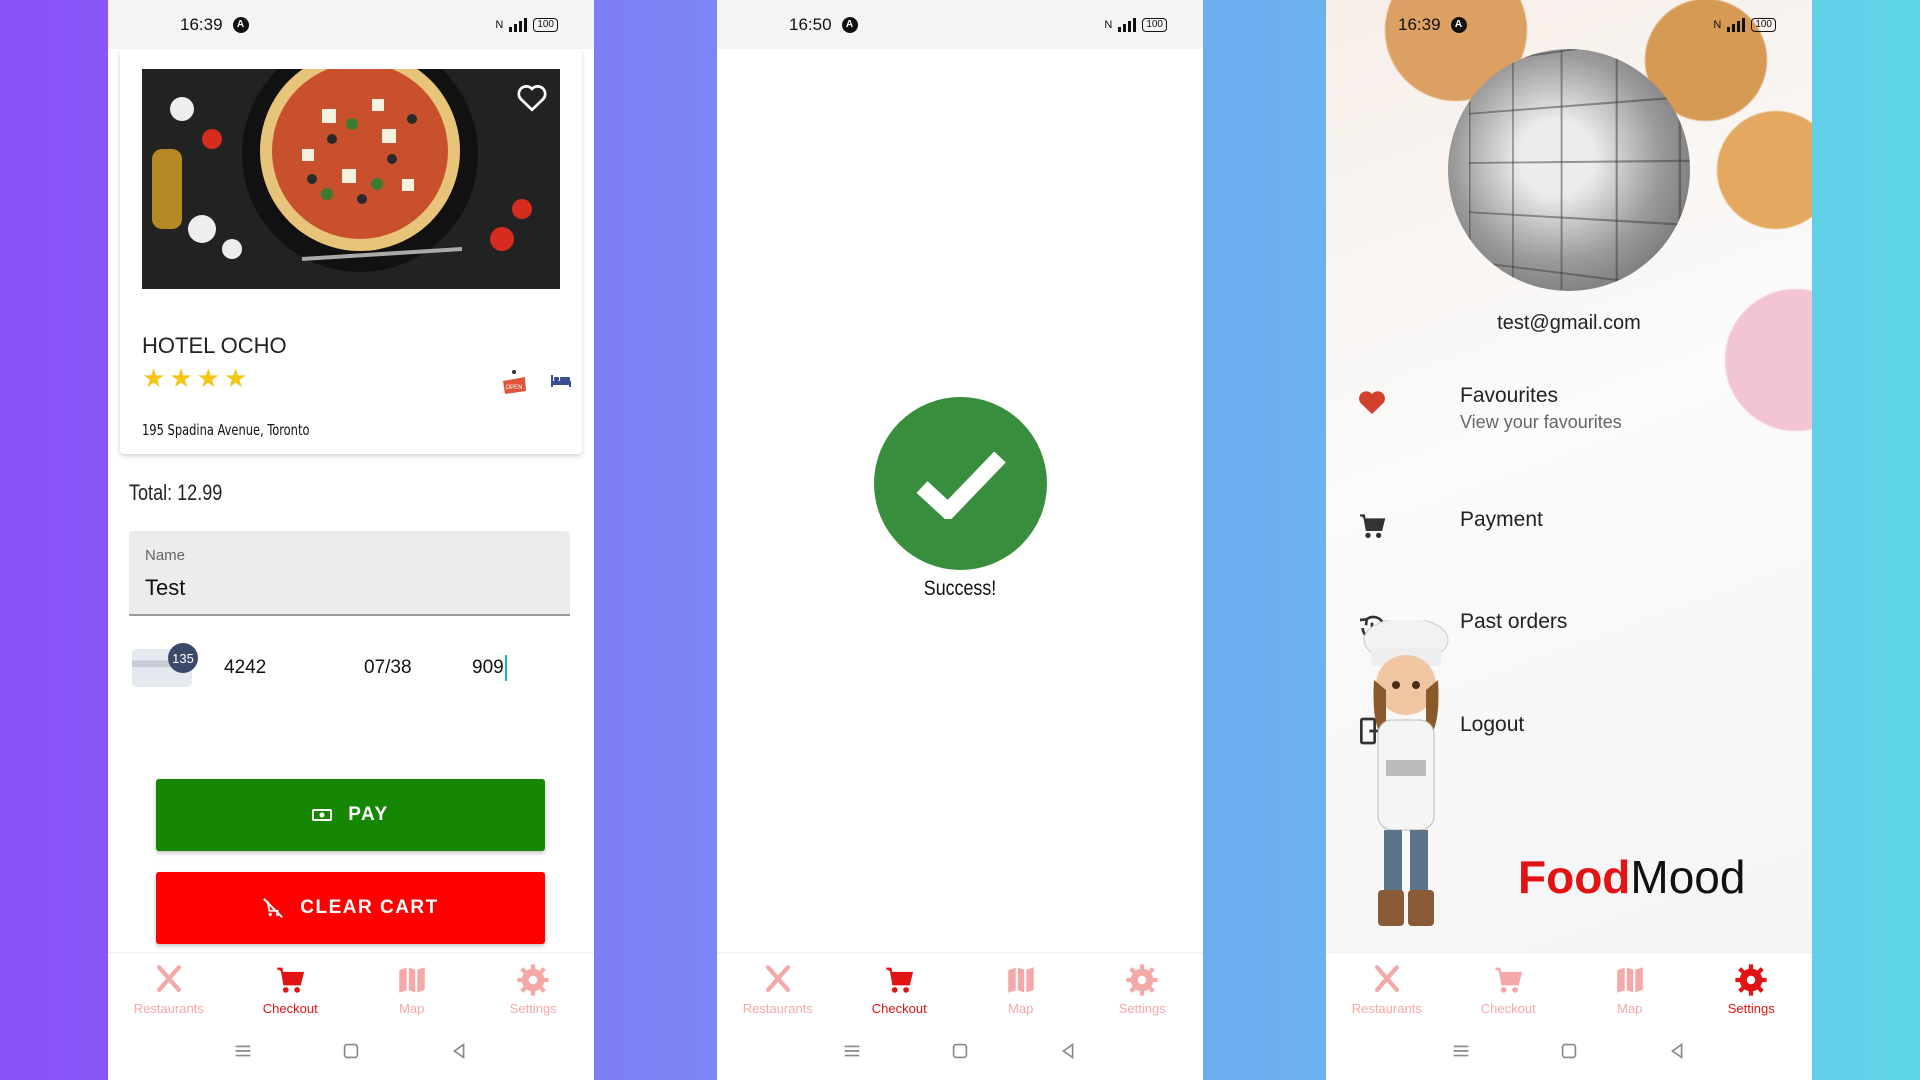 The image size is (1920, 1080). What do you see at coordinates (1574, 538) in the screenshot?
I see `menu-payment: Payment` at bounding box center [1574, 538].